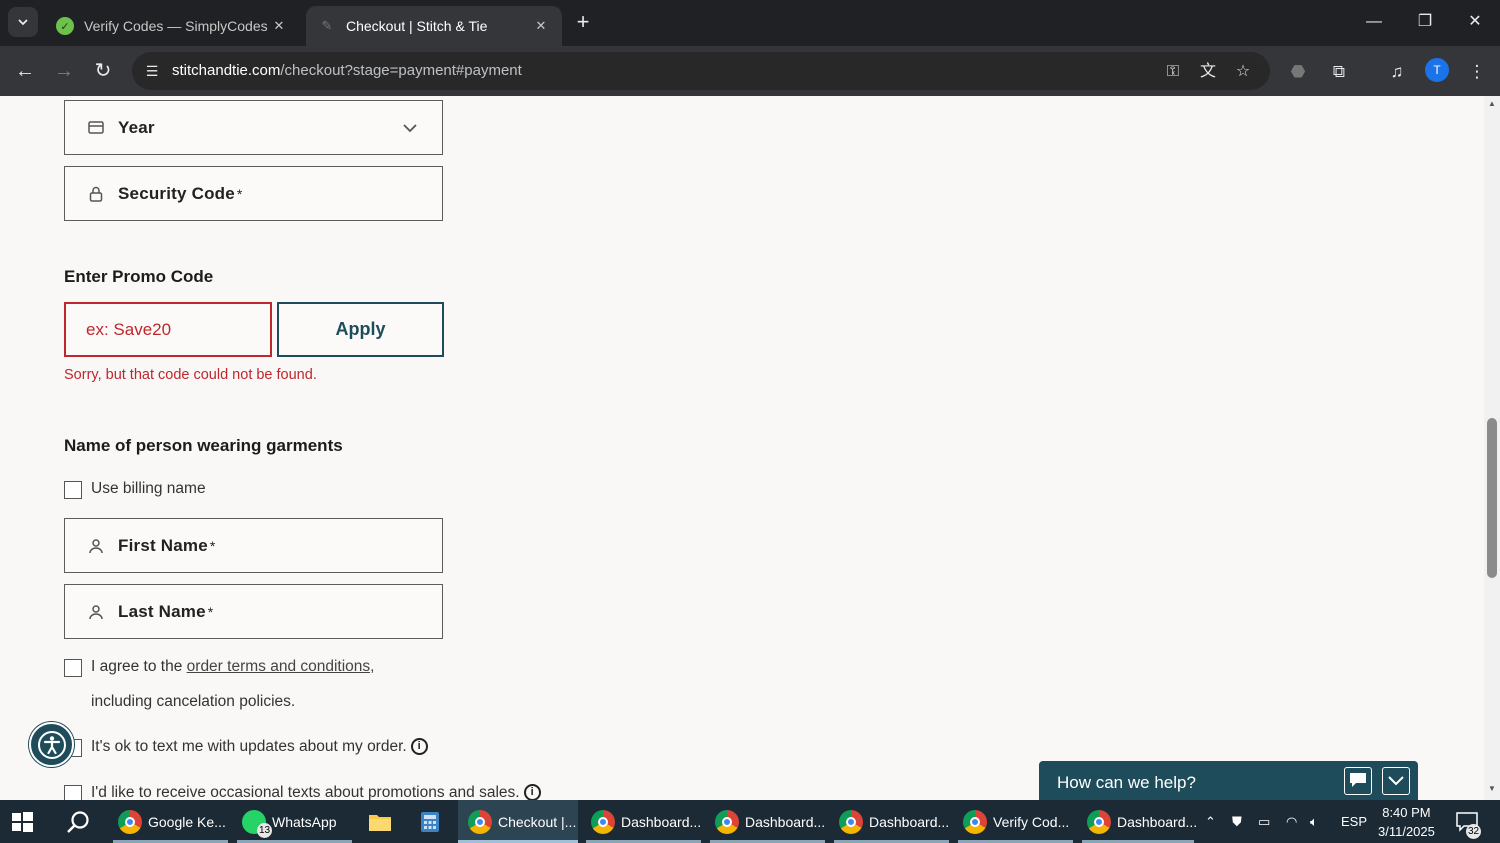  I want to click on terms-suffix: including cancelation policies., so click(193, 701).